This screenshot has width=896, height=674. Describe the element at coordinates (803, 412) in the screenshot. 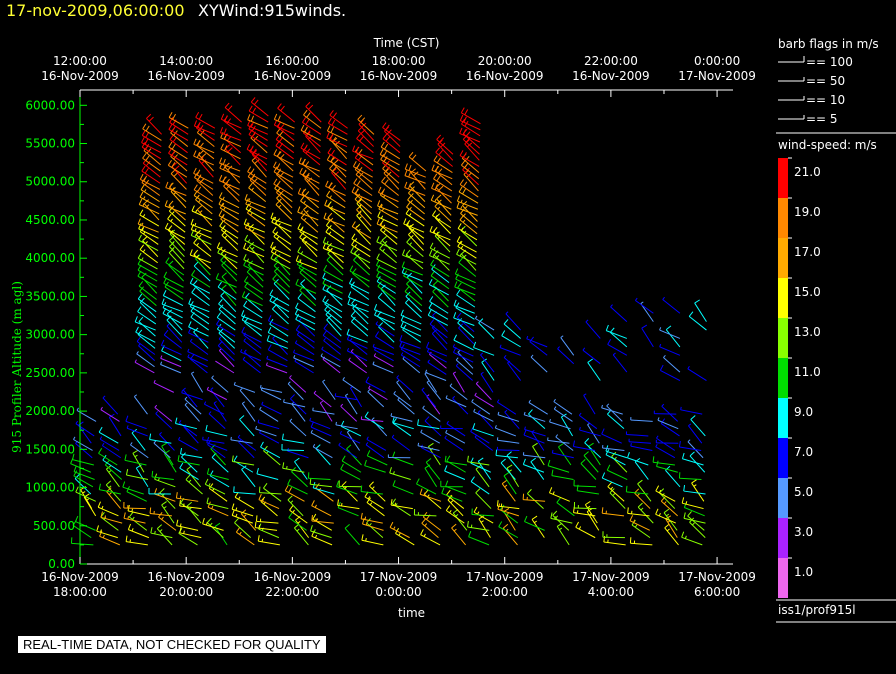

I see `speed-legend-label: 9.0` at that location.